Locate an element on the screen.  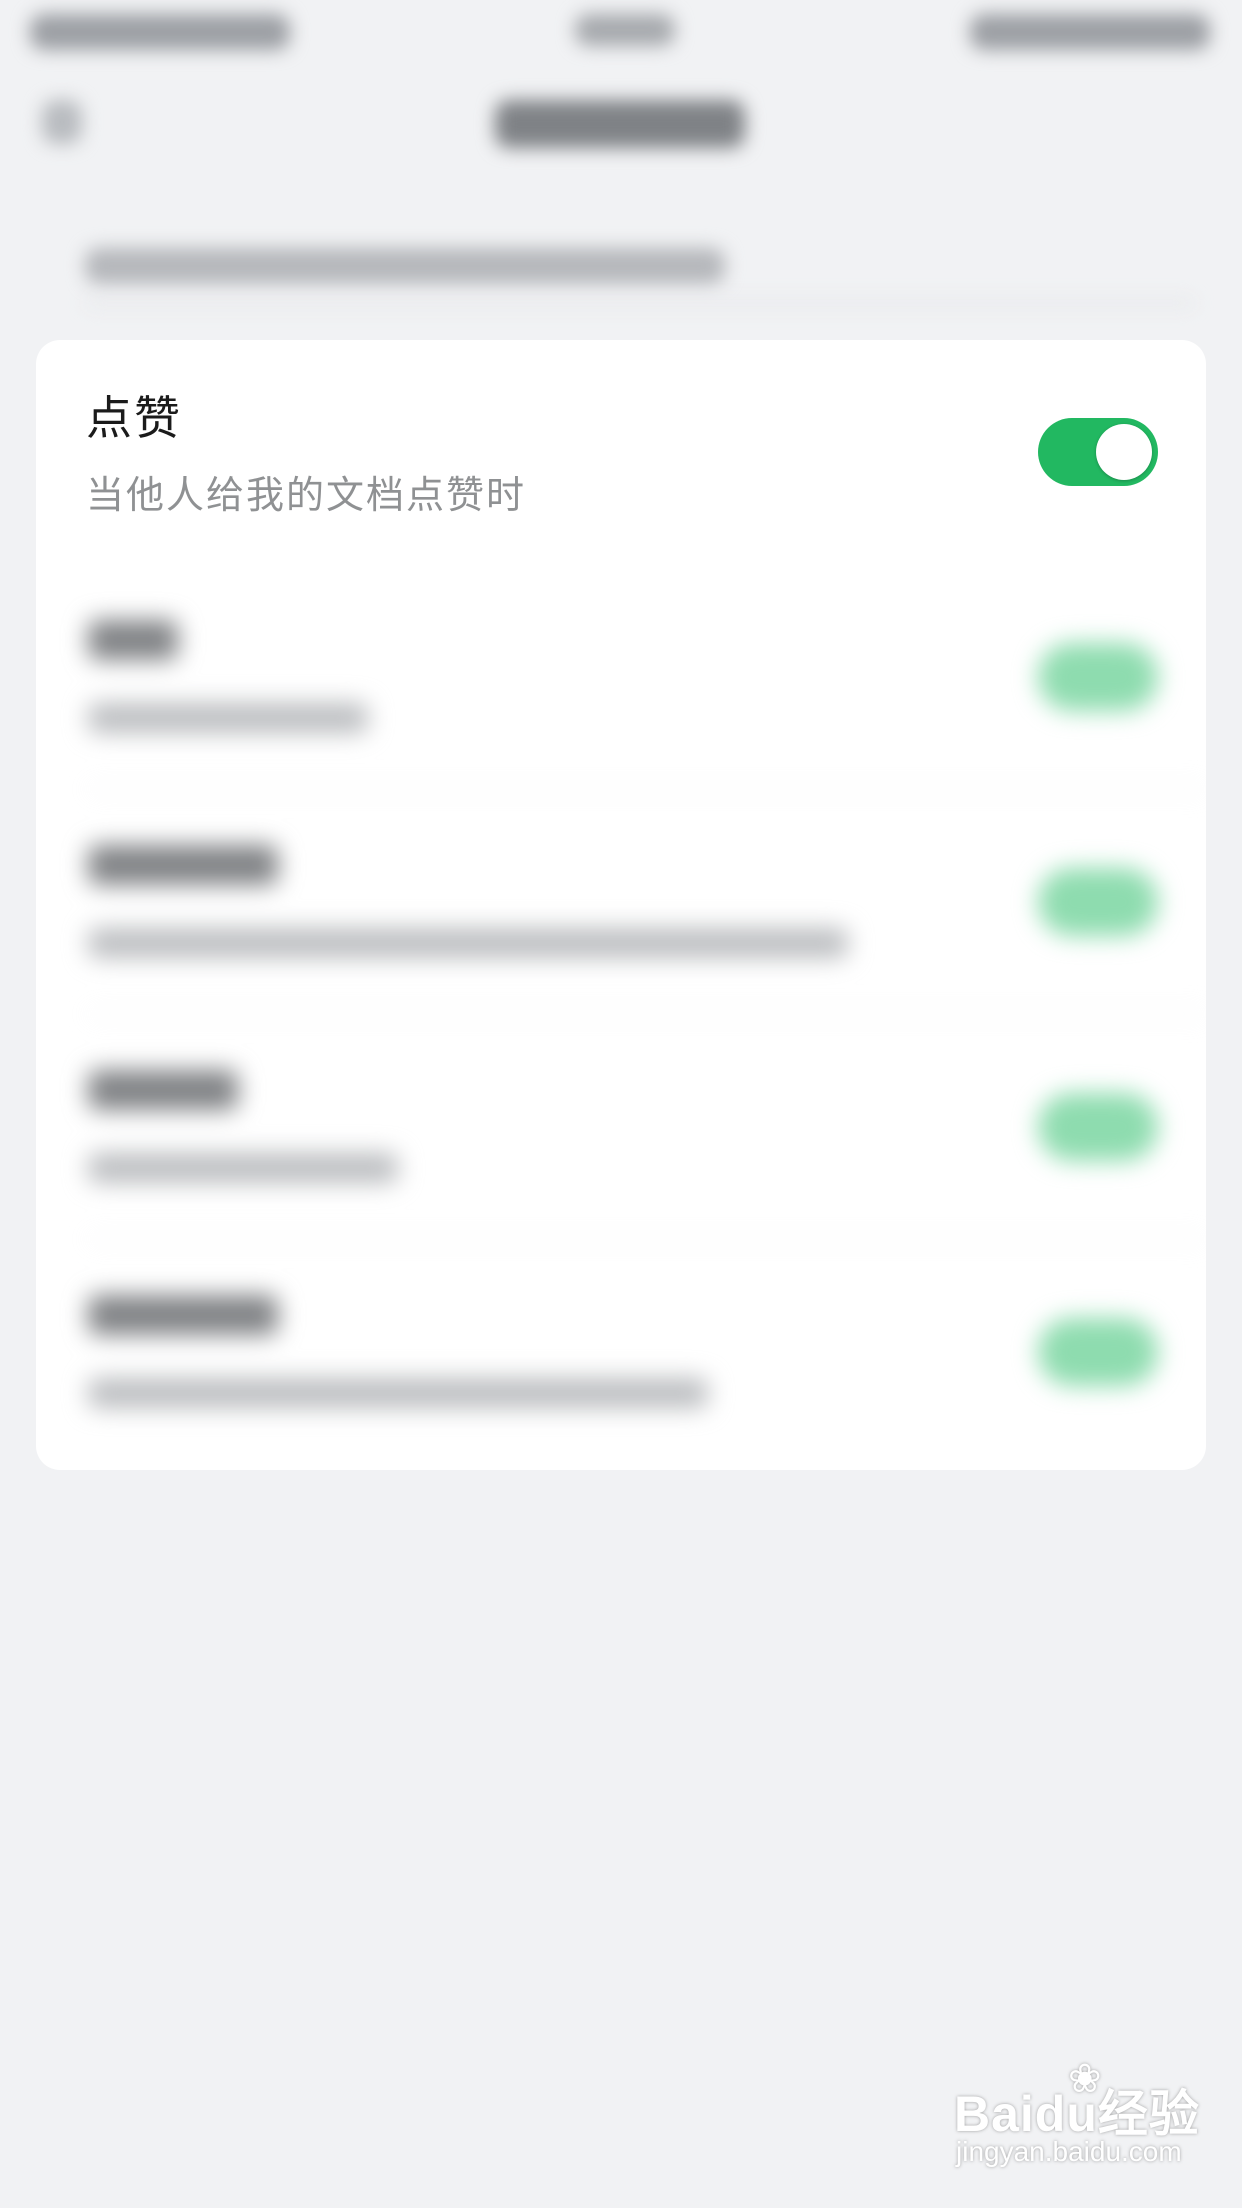
status-bar-carrier is located at coordinates (625, 30).